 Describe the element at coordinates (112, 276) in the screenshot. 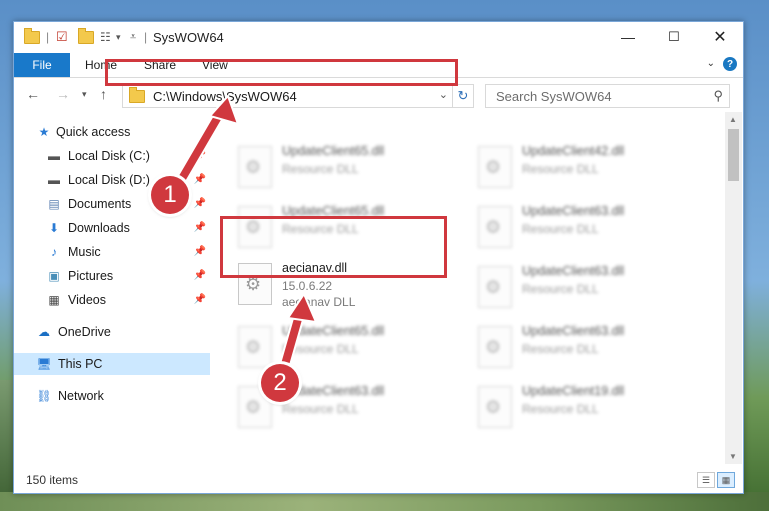

I see `sidebar-item-pictures: ▣ Pictures 📌` at that location.